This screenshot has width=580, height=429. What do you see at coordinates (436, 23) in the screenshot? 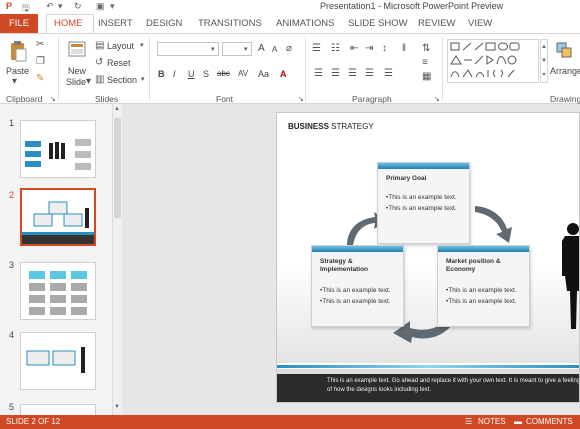
I see `tab-review: REVIEW` at bounding box center [436, 23].